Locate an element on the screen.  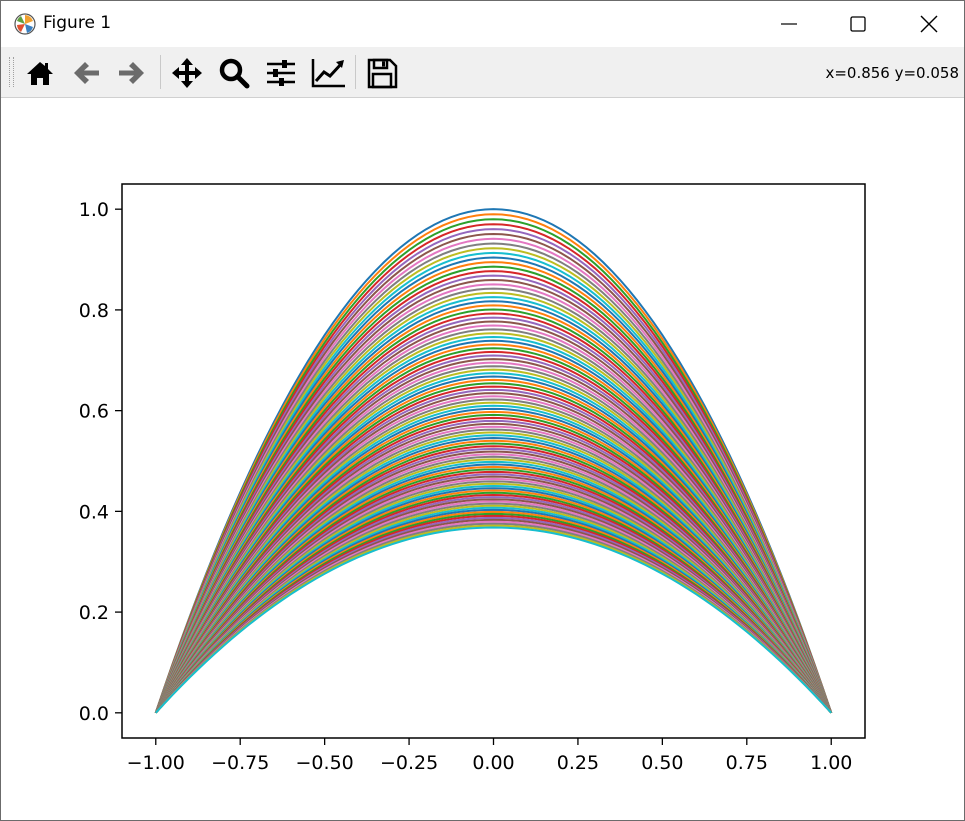
line-chart-icon is located at coordinates (328, 73).